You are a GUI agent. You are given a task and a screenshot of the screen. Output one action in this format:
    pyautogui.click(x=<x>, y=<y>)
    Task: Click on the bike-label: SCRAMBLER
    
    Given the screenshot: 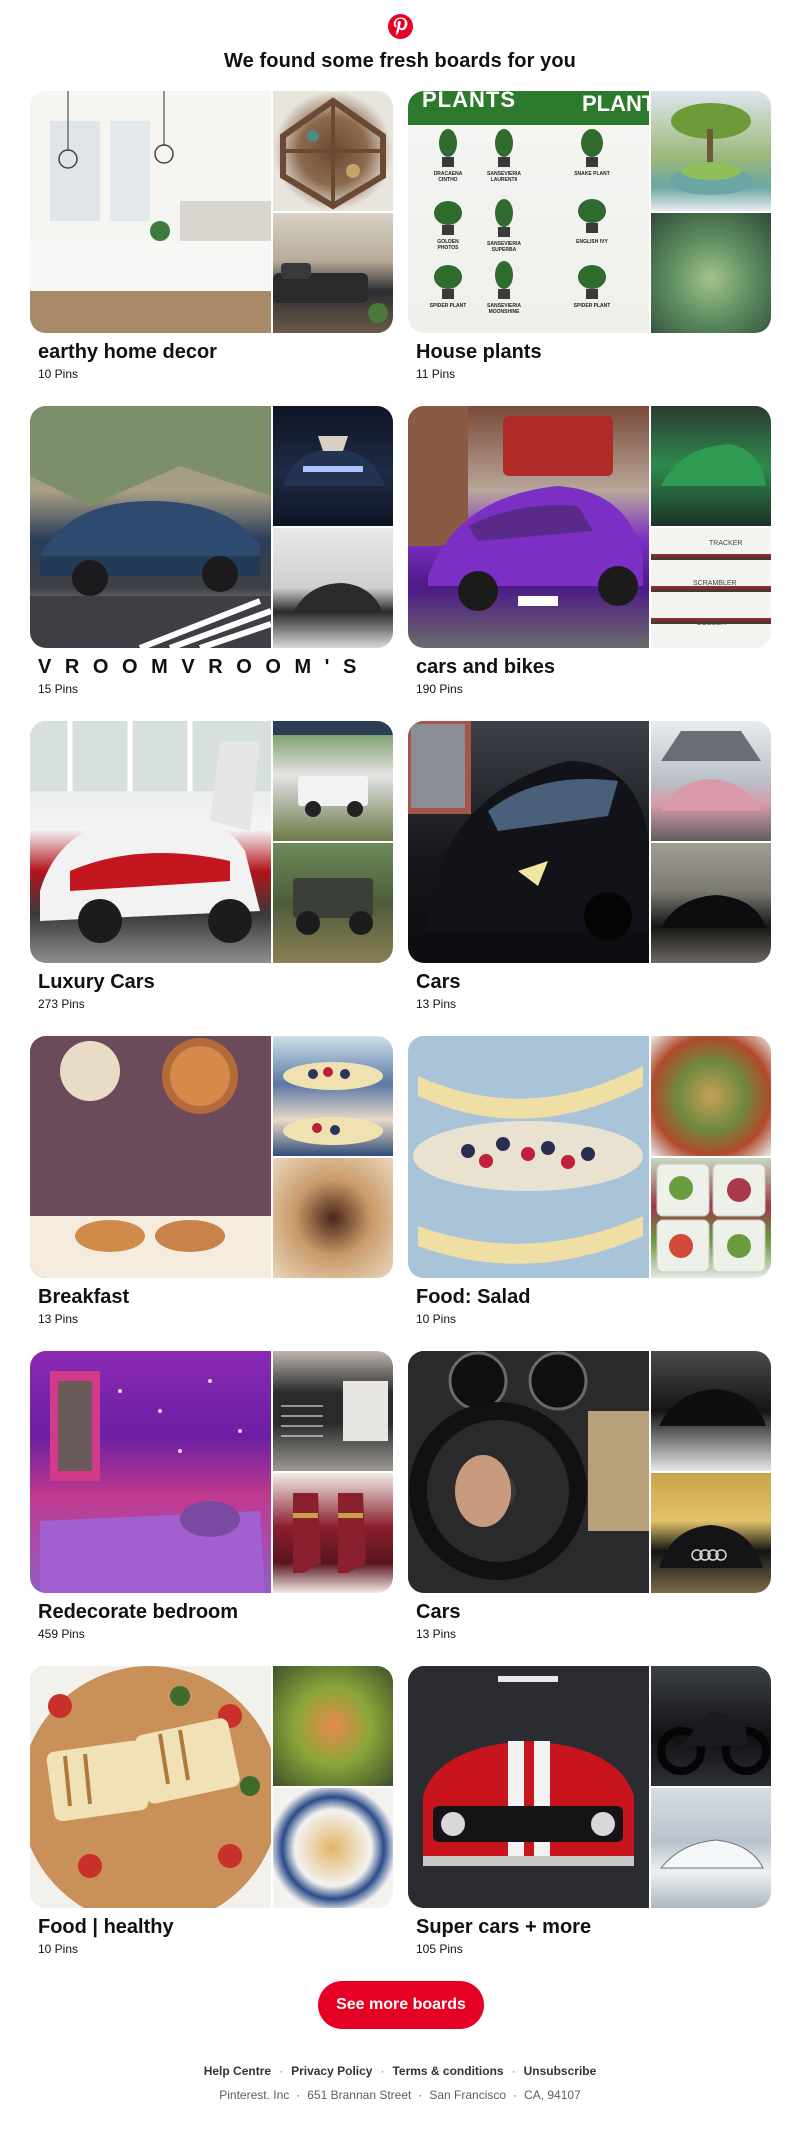 What is the action you would take?
    pyautogui.click(x=715, y=583)
    